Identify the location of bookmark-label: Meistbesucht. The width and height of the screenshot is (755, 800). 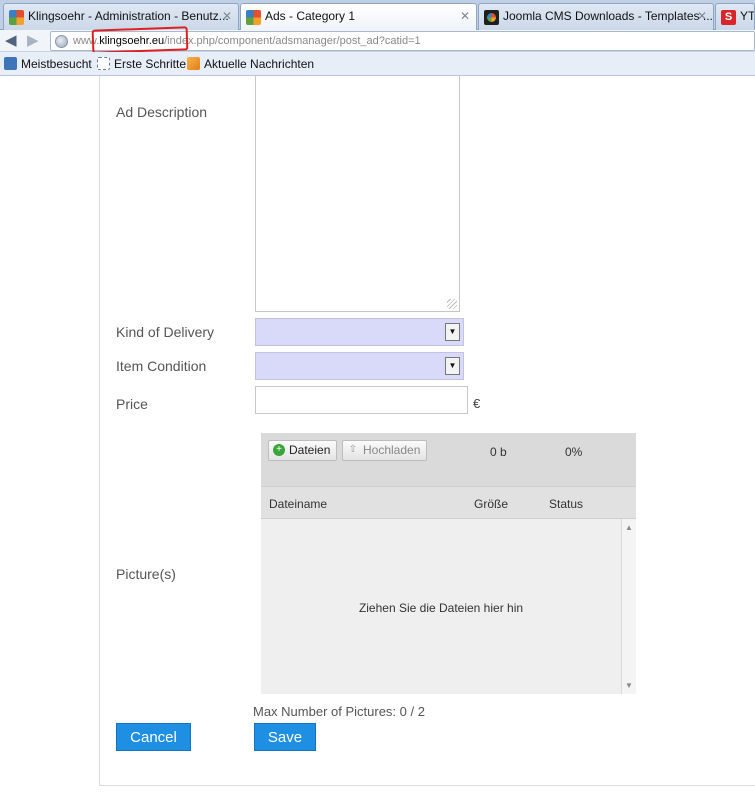
(56, 64).